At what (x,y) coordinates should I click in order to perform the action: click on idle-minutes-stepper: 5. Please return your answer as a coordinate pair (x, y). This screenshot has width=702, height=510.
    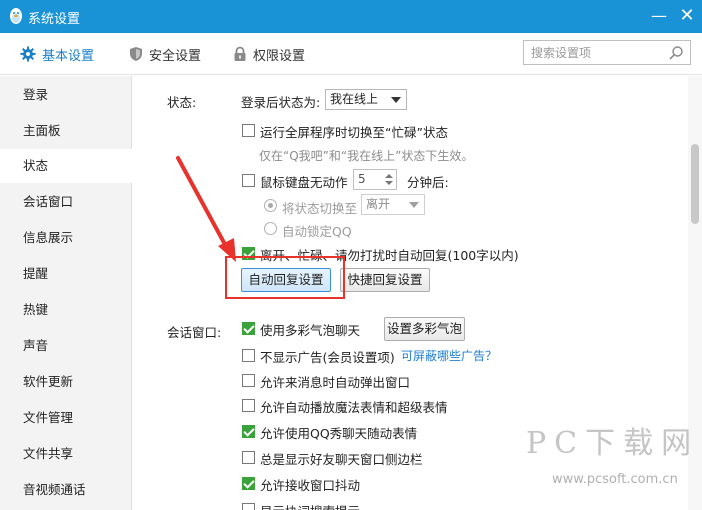
    Looking at the image, I should click on (375, 179).